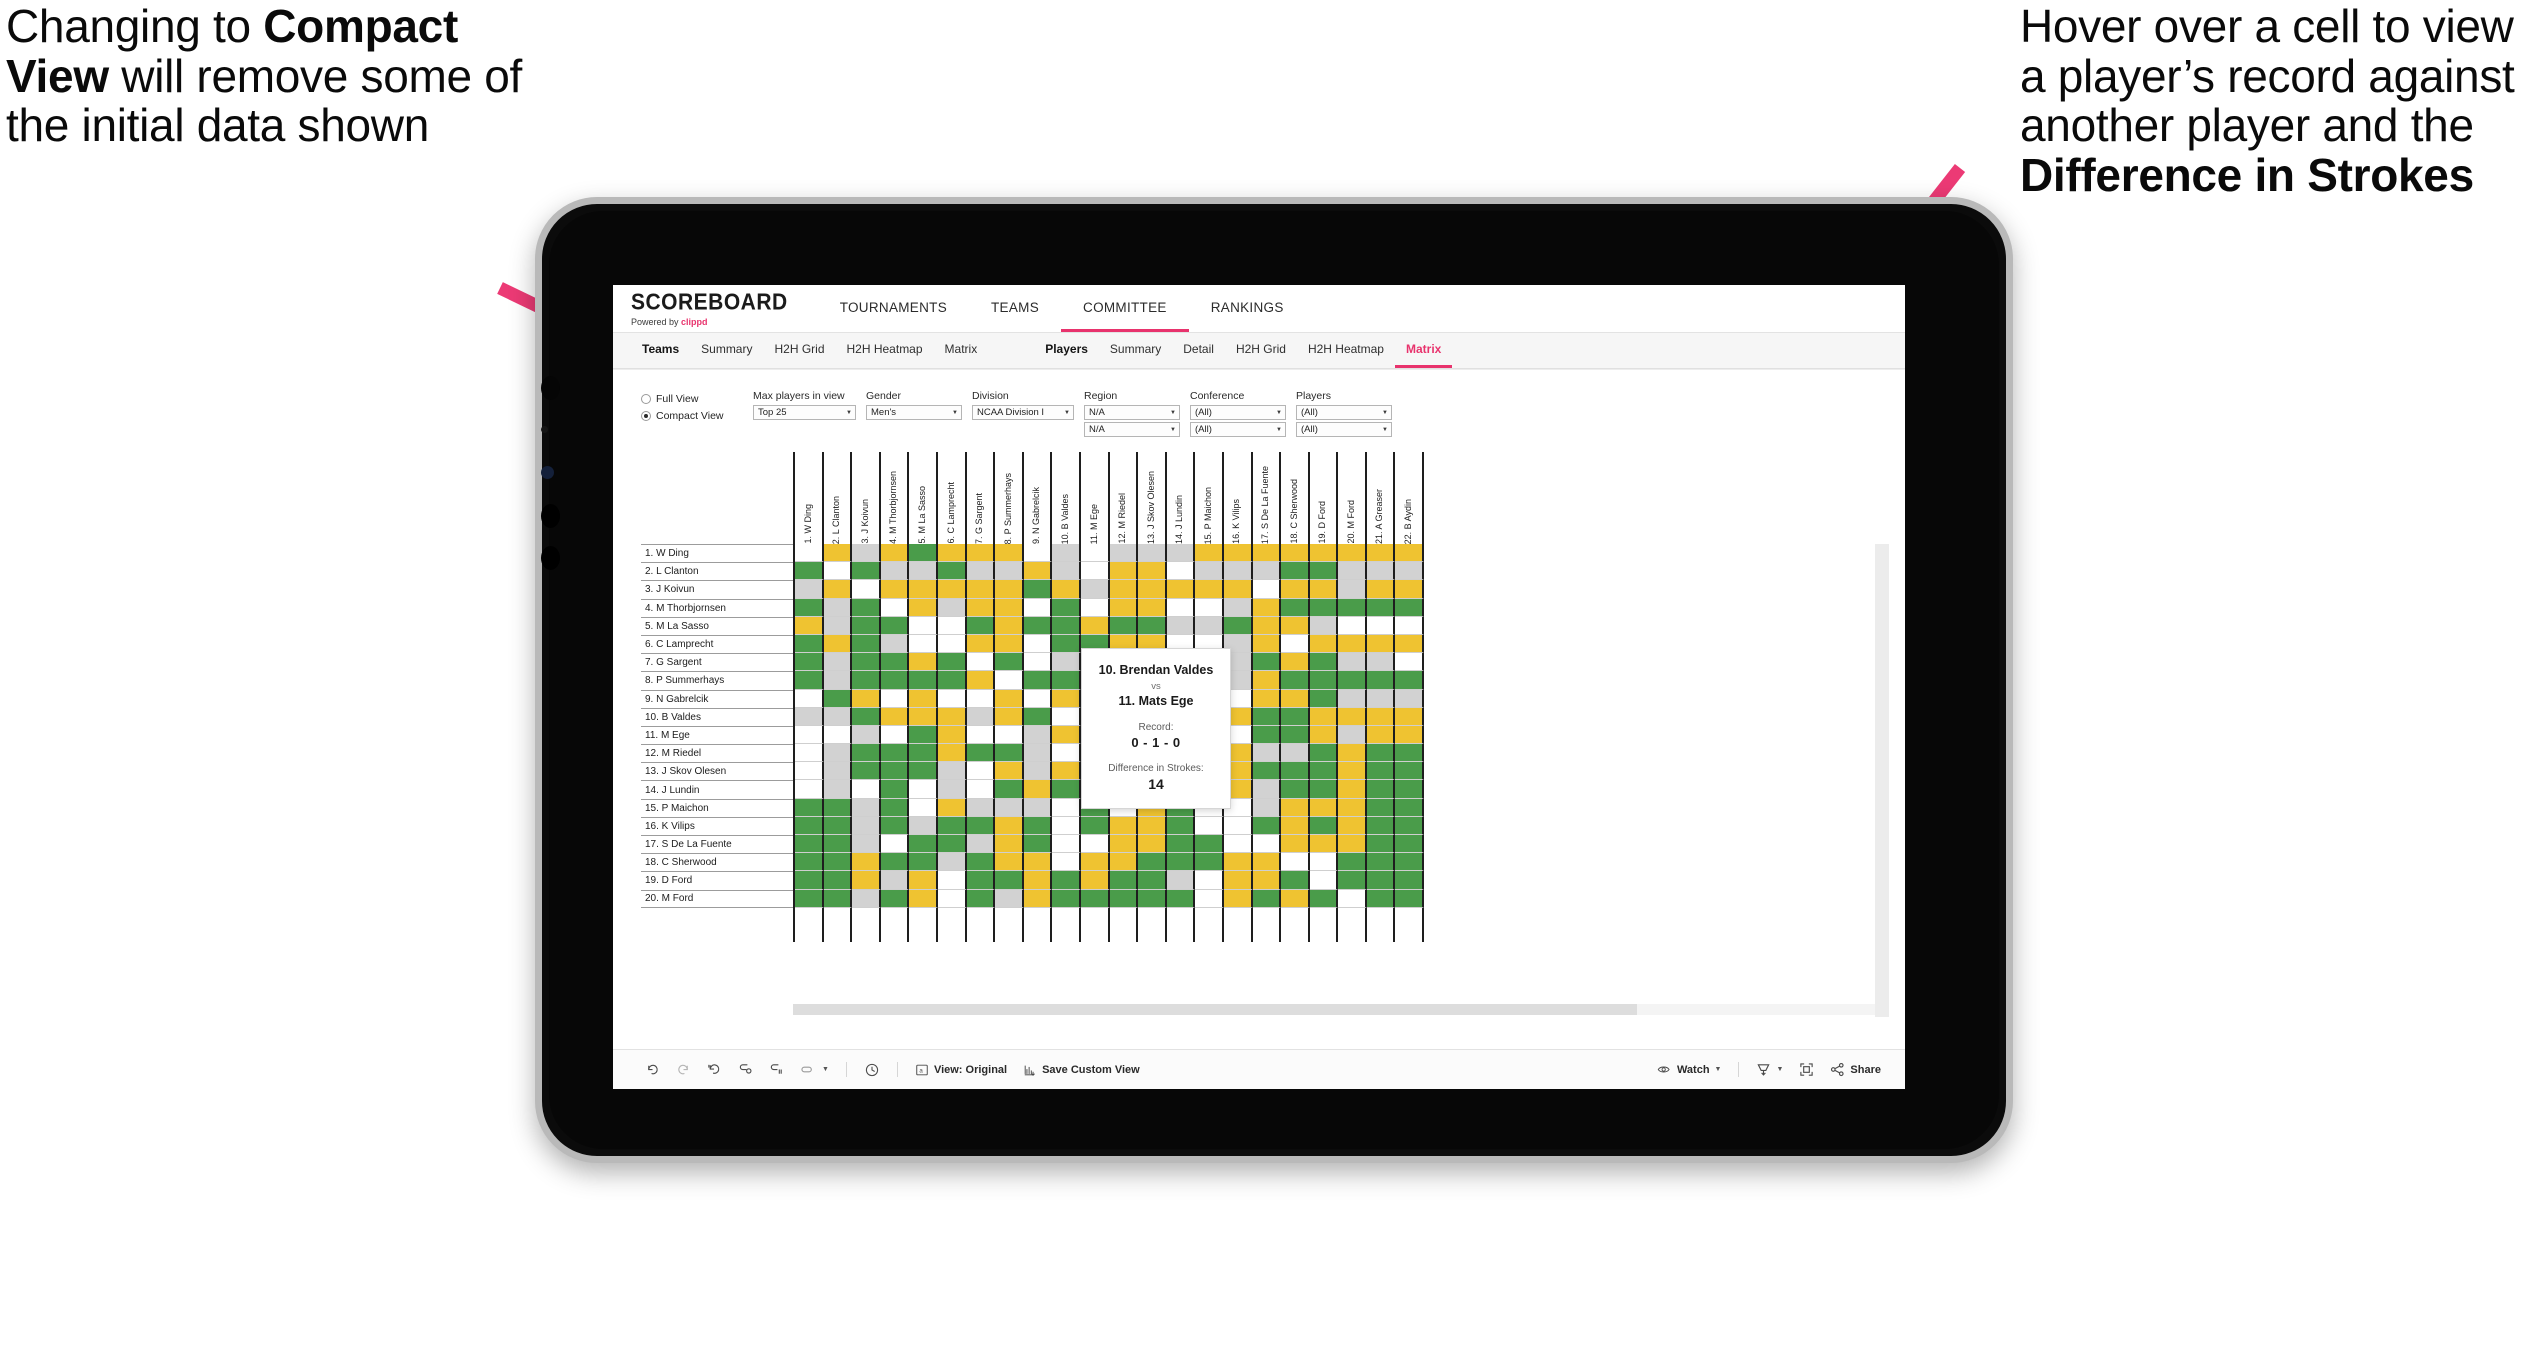  What do you see at coordinates (952, 498) in the screenshot?
I see `matrix-column-header: 6. C Lamprecht` at bounding box center [952, 498].